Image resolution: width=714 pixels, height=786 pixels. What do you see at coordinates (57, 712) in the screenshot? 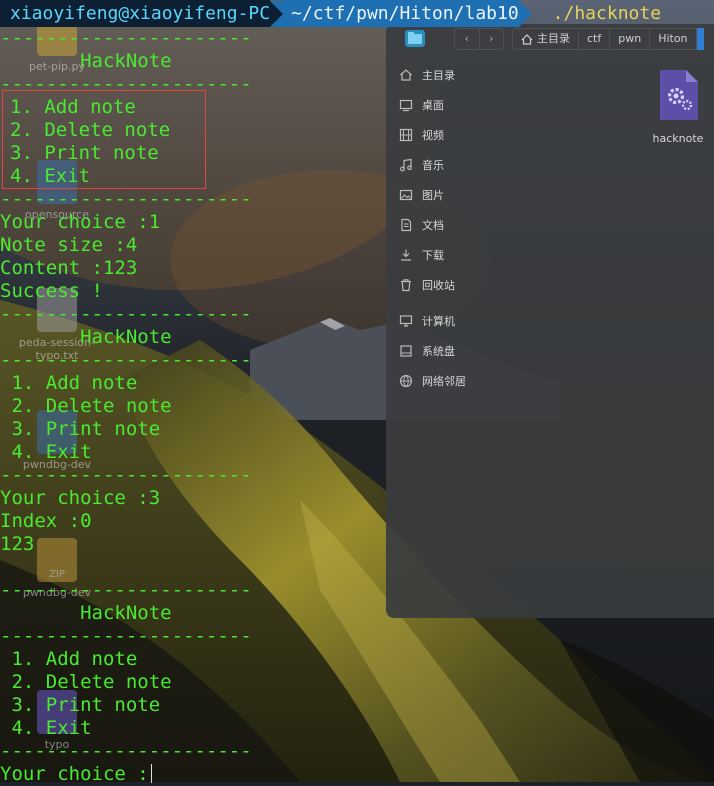
I see `executable-icon` at bounding box center [57, 712].